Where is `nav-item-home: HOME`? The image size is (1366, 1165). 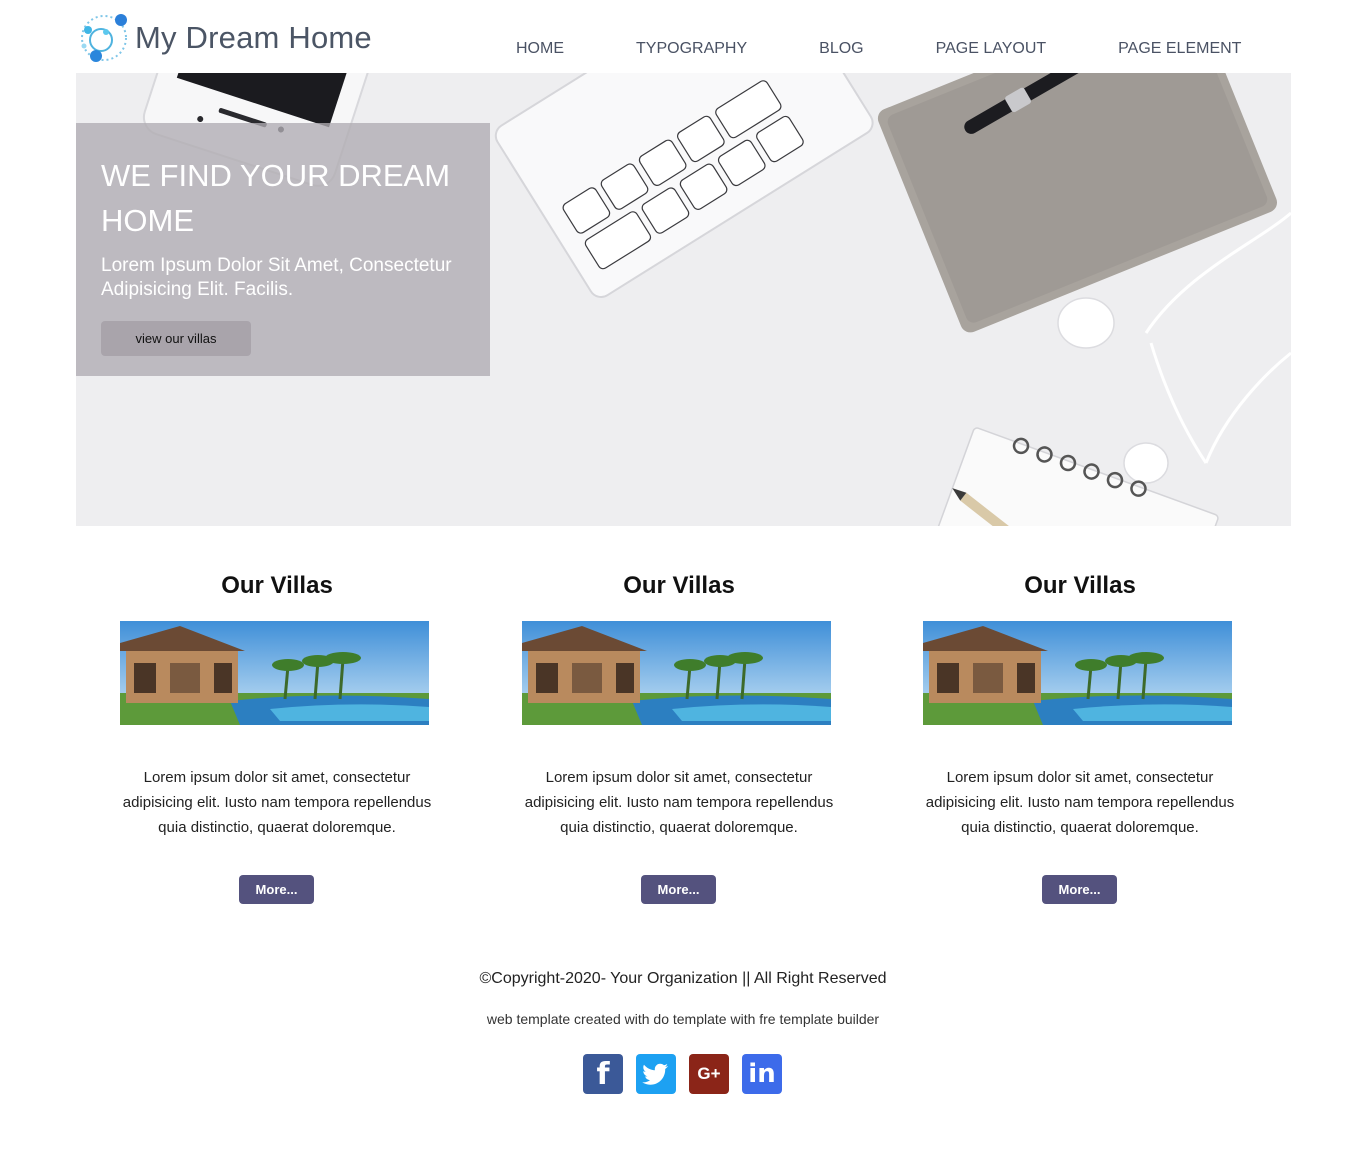
nav-item-home: HOME is located at coordinates (540, 49).